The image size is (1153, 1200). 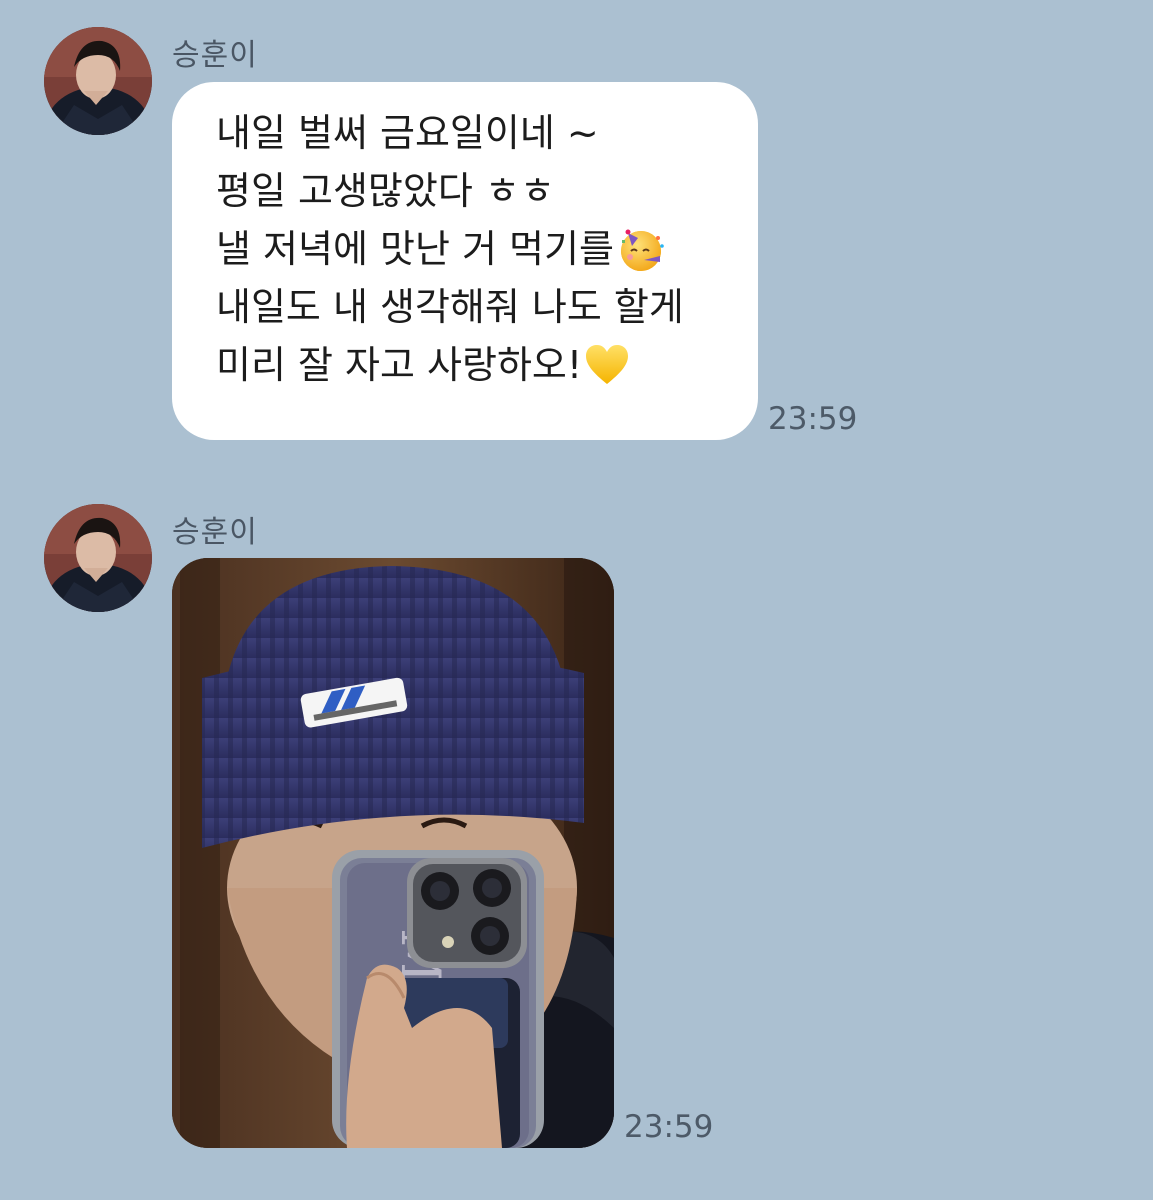 I want to click on message-line: 낼 저녁에 맛난 거 먹기를, so click(x=467, y=249).